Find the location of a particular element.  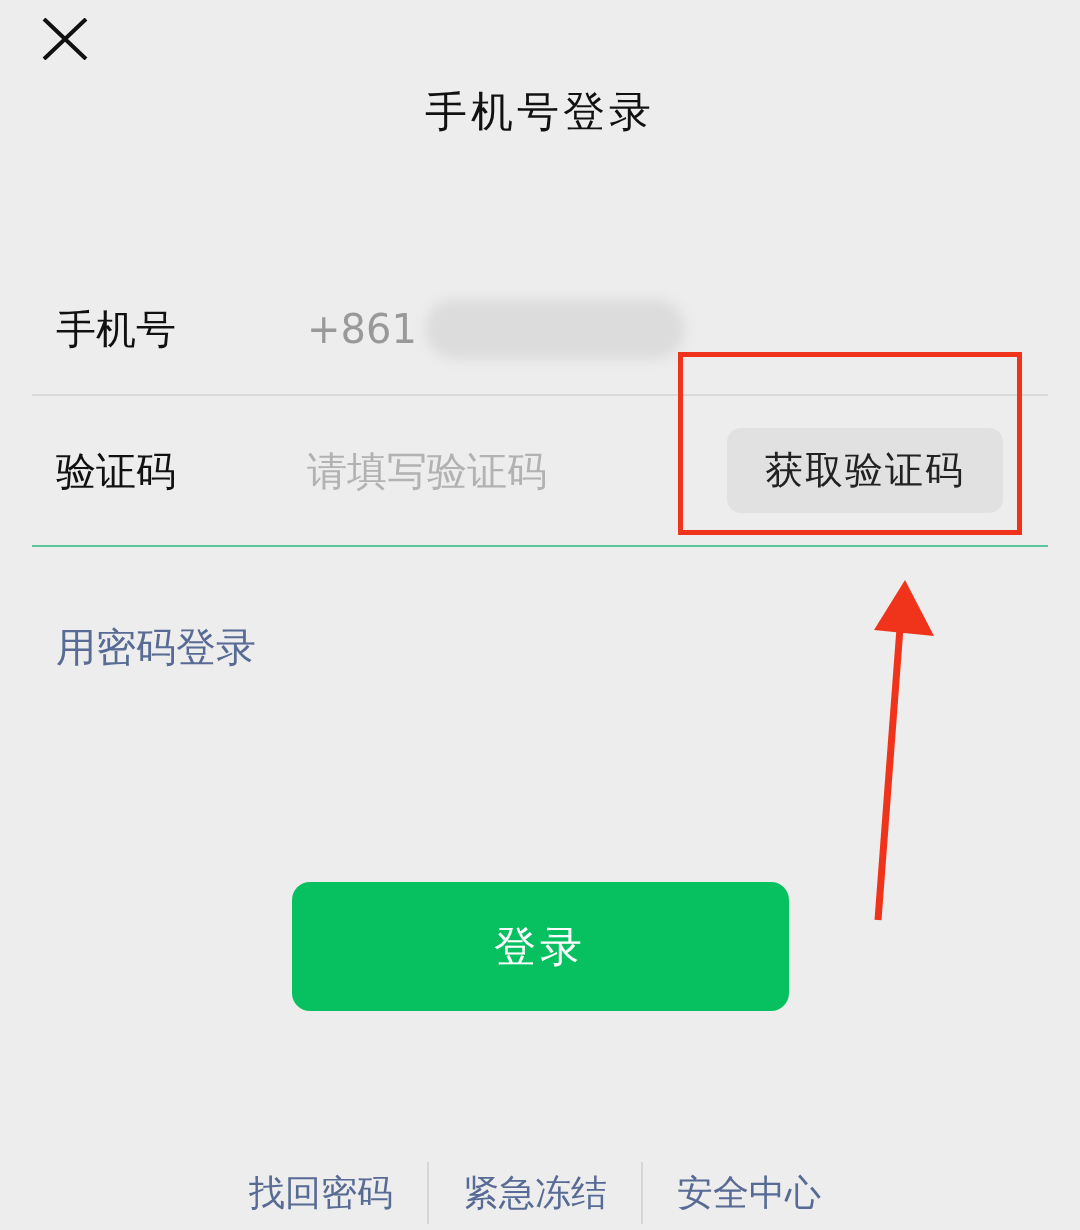

login-button: 登录 is located at coordinates (540, 946).